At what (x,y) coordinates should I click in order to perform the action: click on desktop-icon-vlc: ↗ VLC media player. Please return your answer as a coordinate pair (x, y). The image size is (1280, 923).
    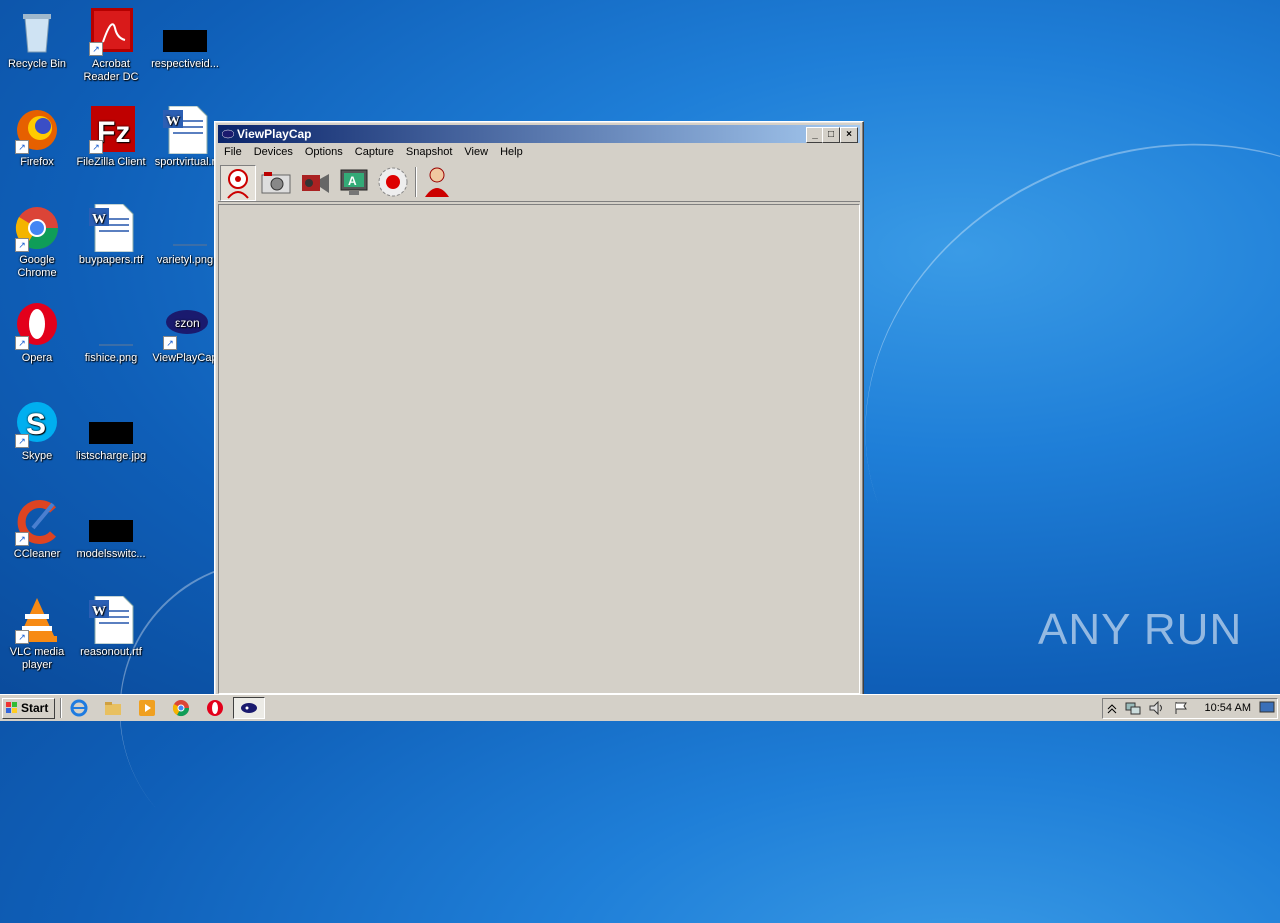
    Looking at the image, I should click on (37, 634).